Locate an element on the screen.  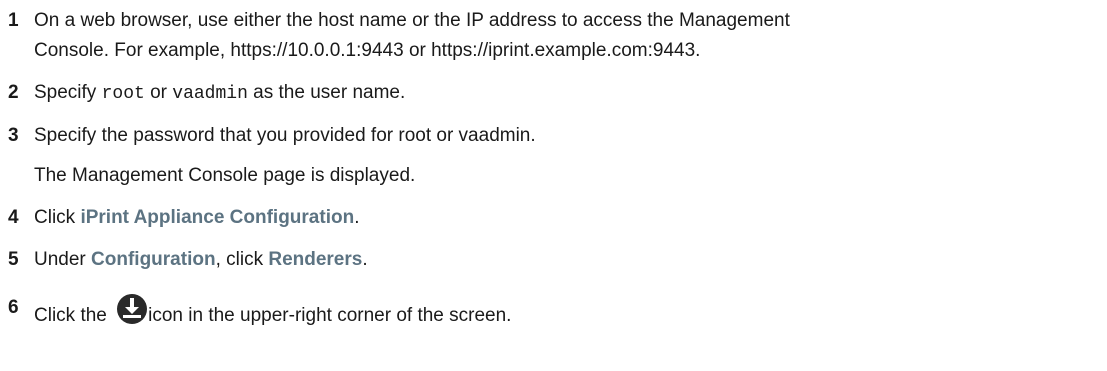
step-number: 1 is located at coordinates (13, 20).